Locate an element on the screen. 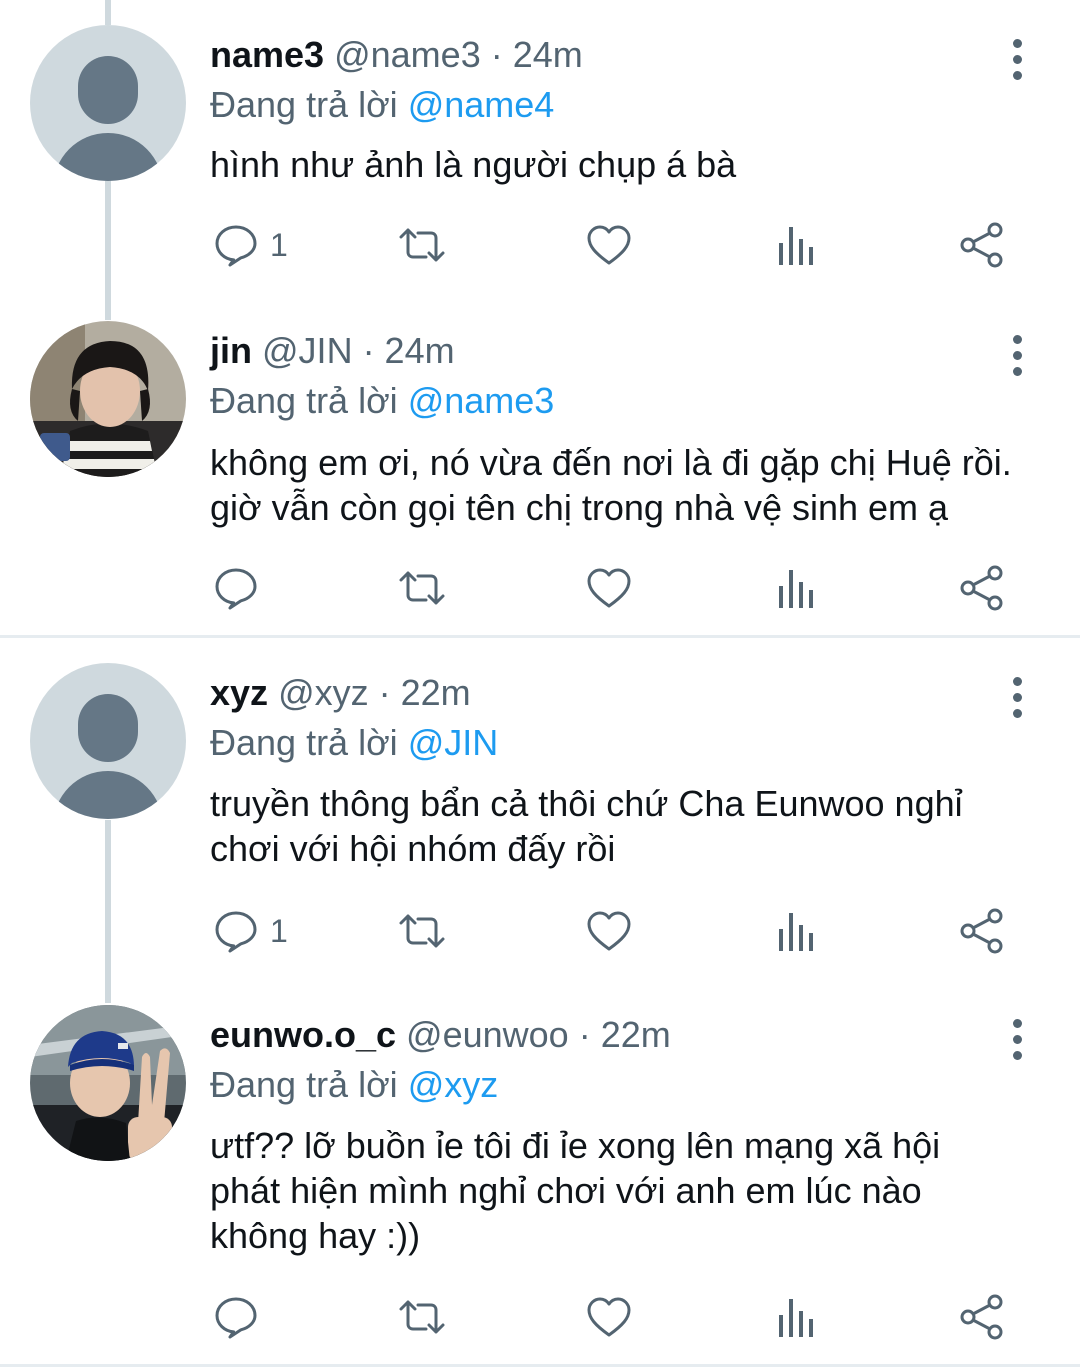 This screenshot has height=1369, width=1080. tweet-actions: 1 is located at coordinates (540, 931).